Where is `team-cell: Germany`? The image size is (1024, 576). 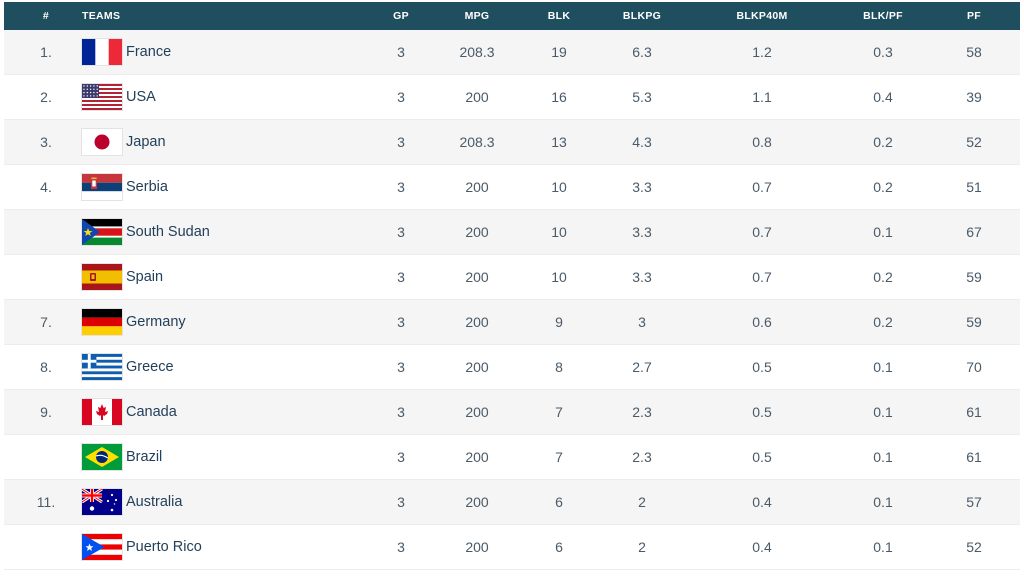
team-cell: Germany is located at coordinates (232, 322).